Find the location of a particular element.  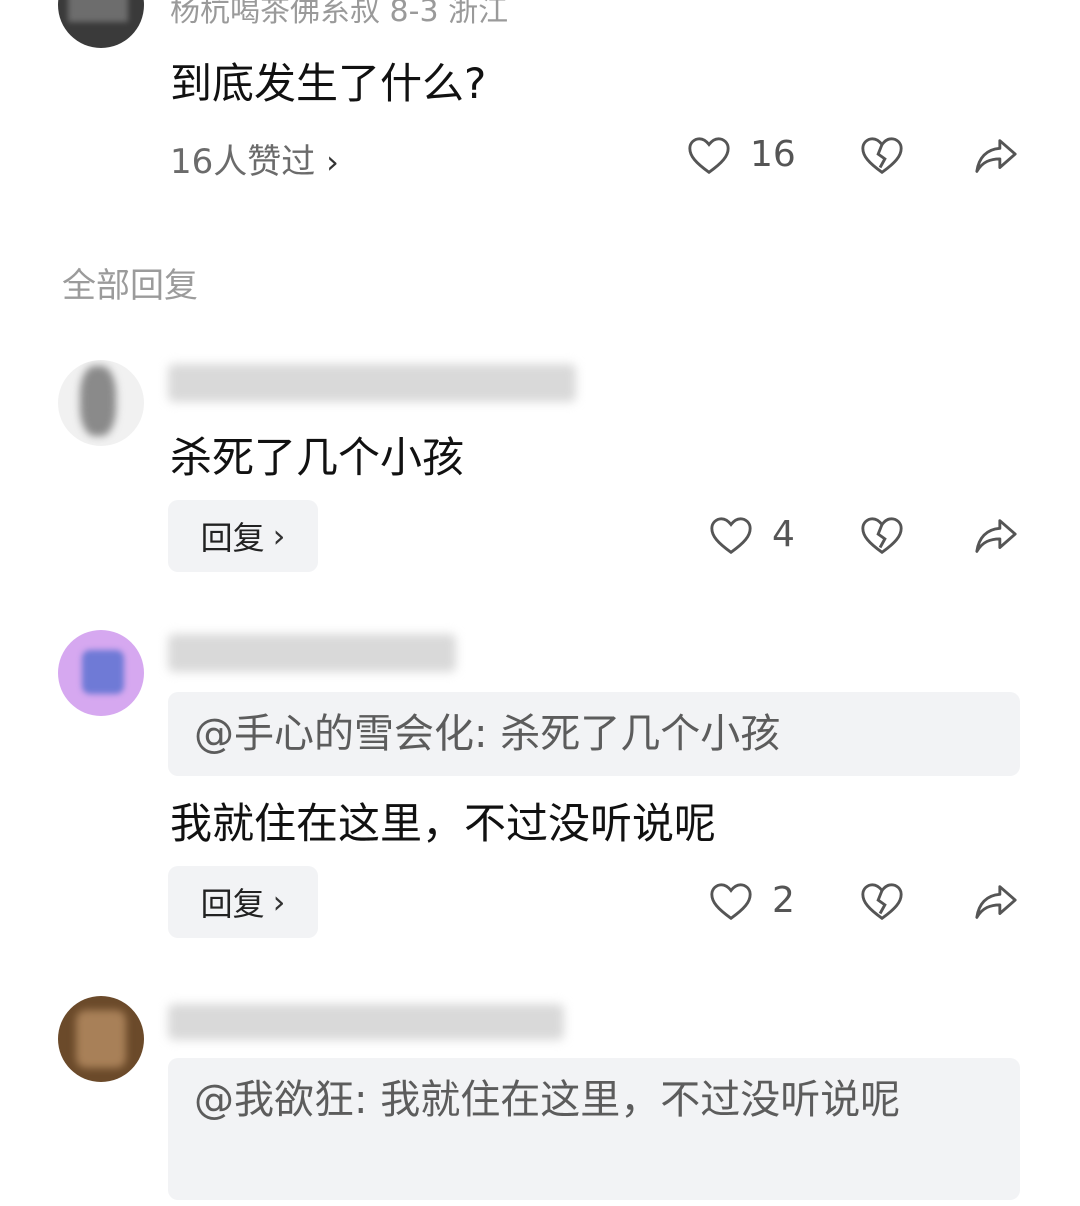

likers-text: 16人赞过 is located at coordinates (243, 162).